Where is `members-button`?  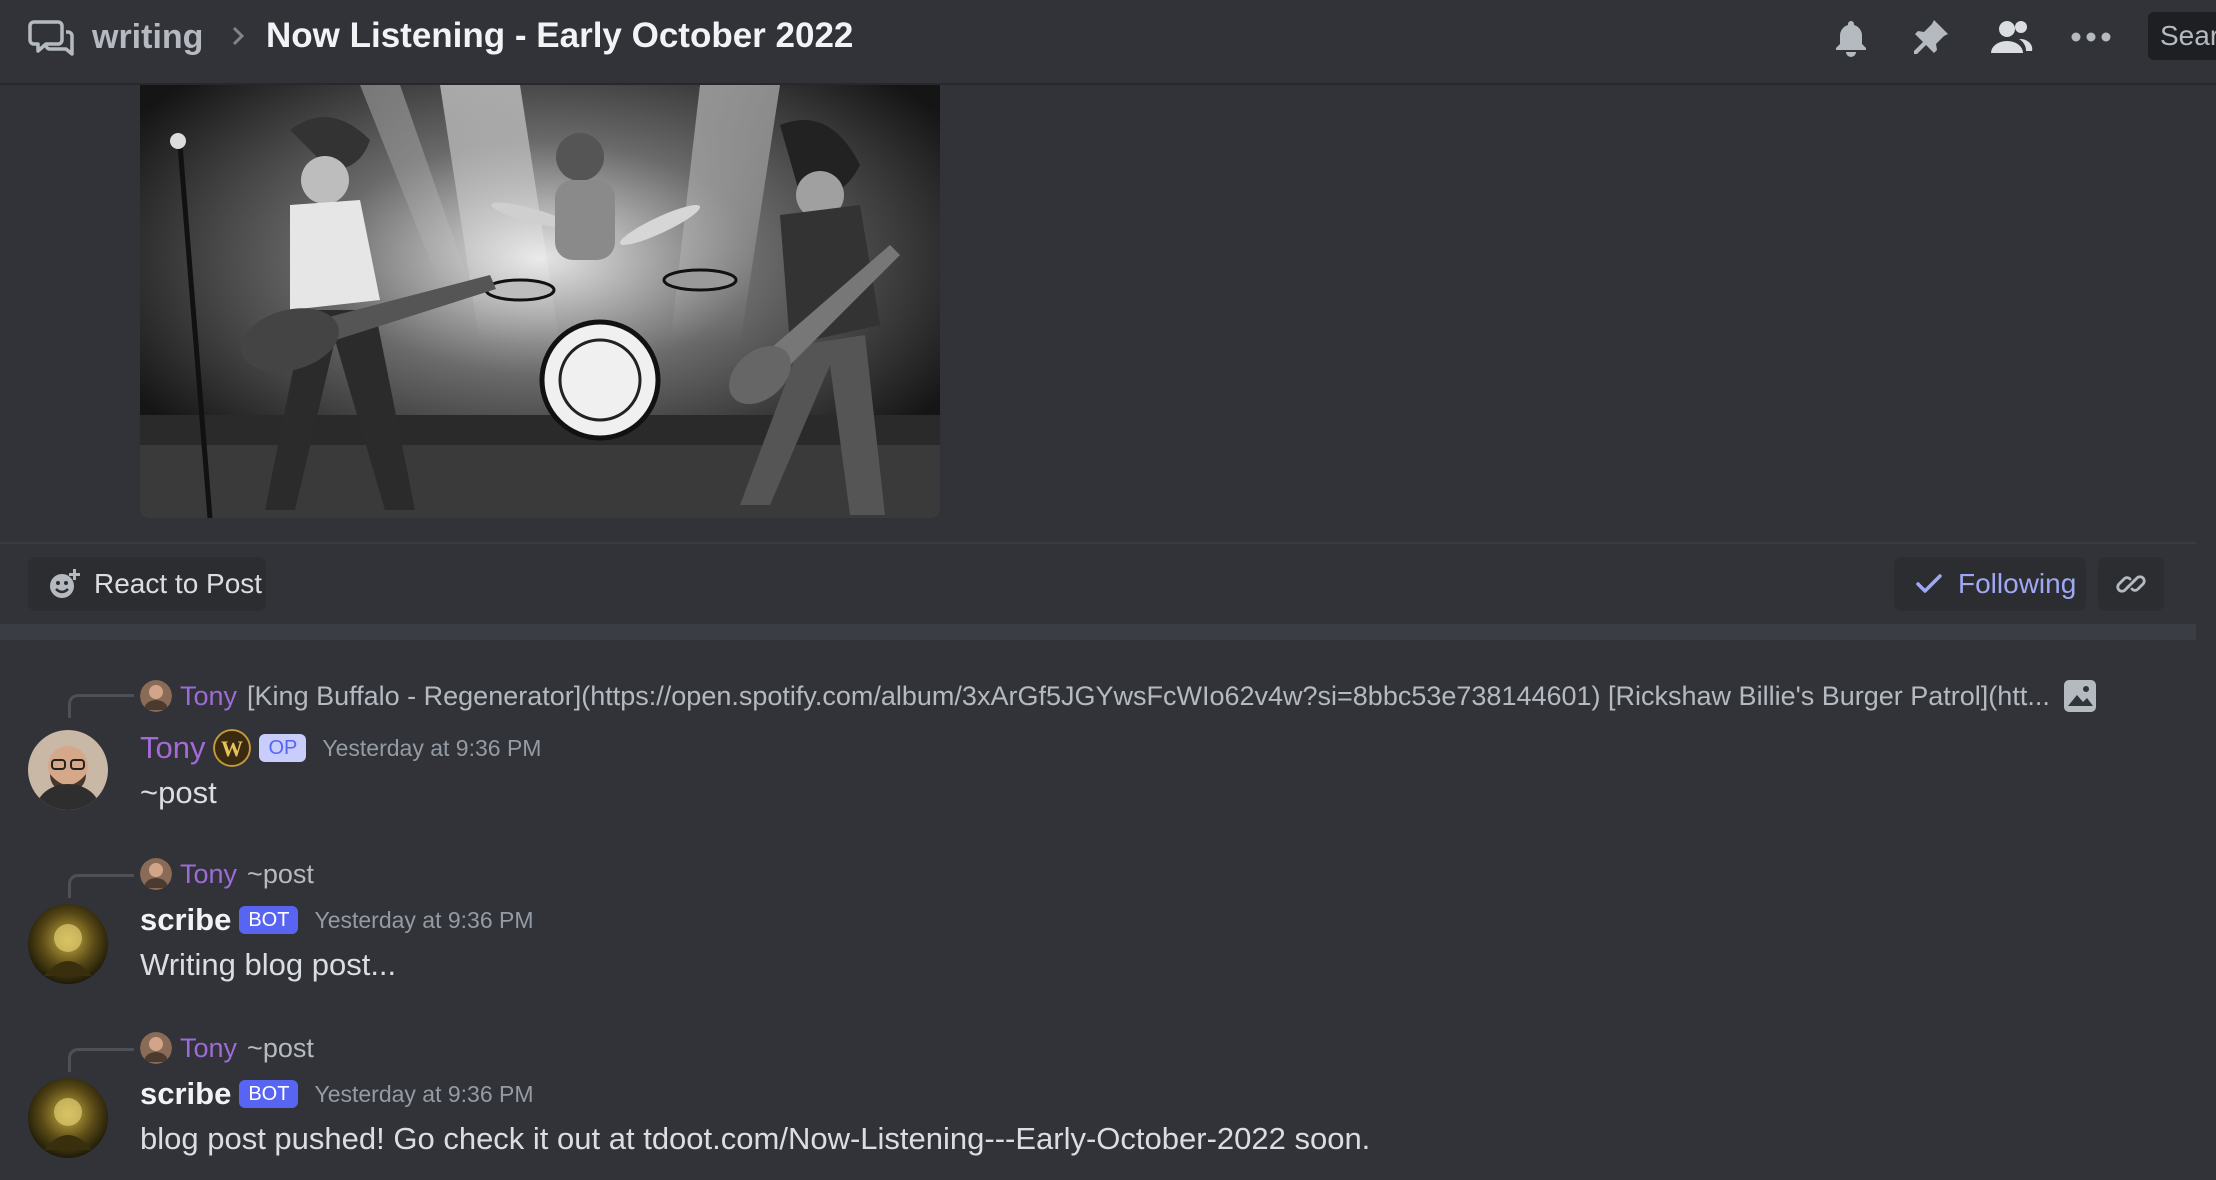
members-button is located at coordinates (2011, 37).